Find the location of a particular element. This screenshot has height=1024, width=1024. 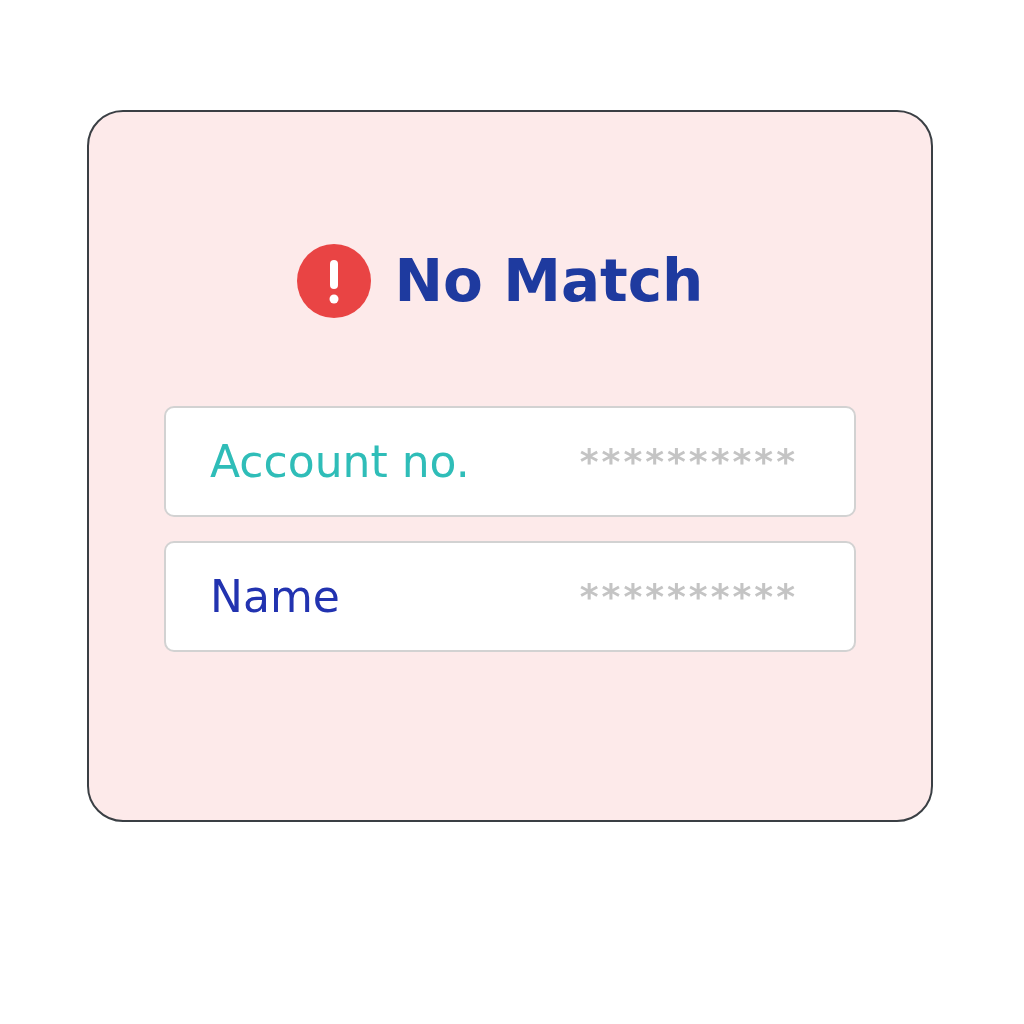

field-label: Account no. is located at coordinates (340, 461).